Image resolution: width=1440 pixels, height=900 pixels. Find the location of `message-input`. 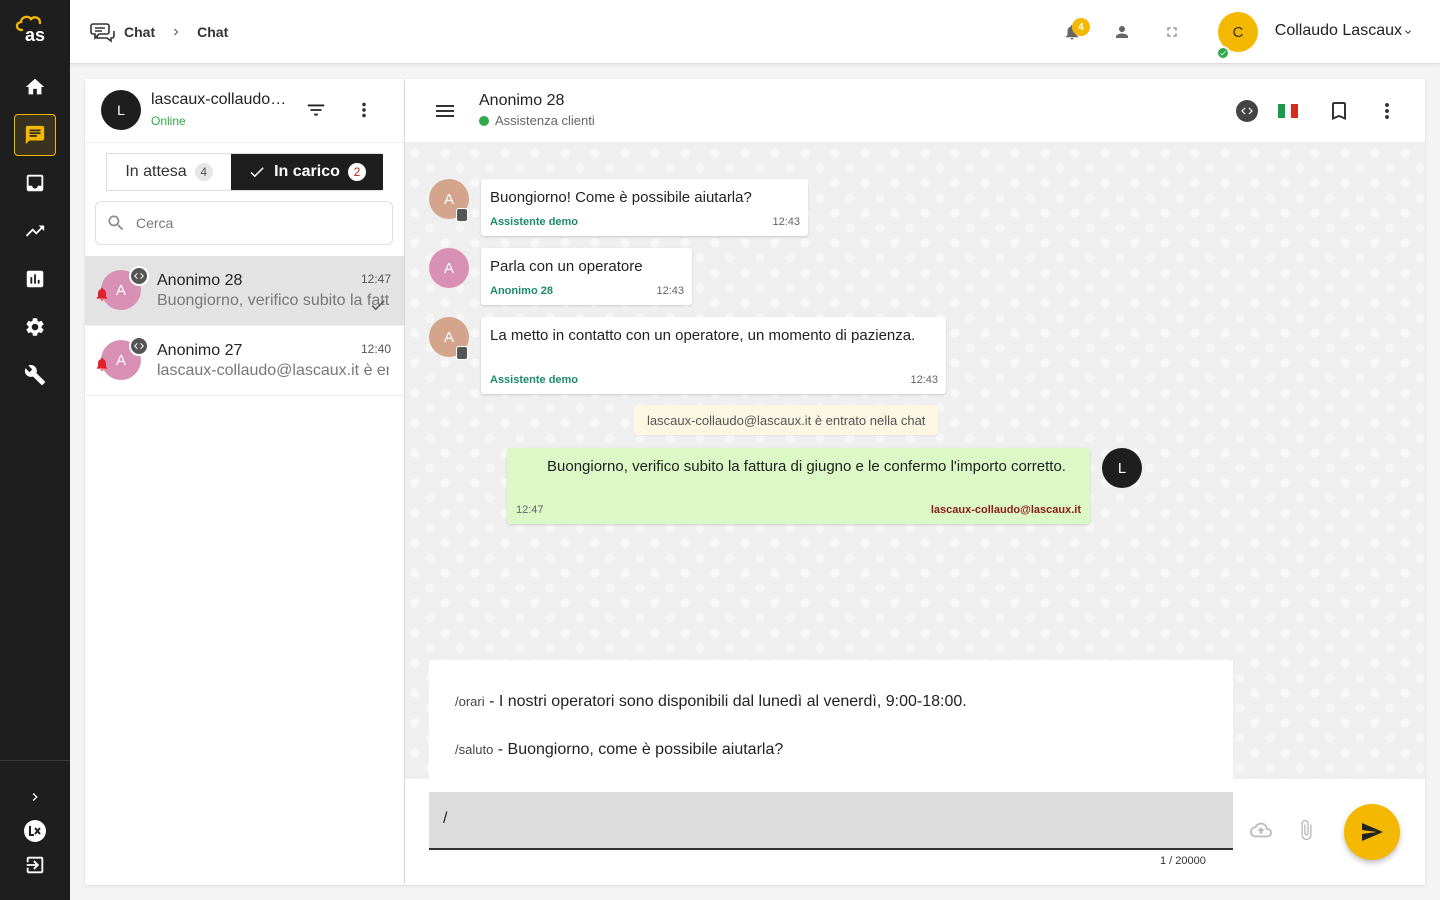

message-input is located at coordinates (823, 819).